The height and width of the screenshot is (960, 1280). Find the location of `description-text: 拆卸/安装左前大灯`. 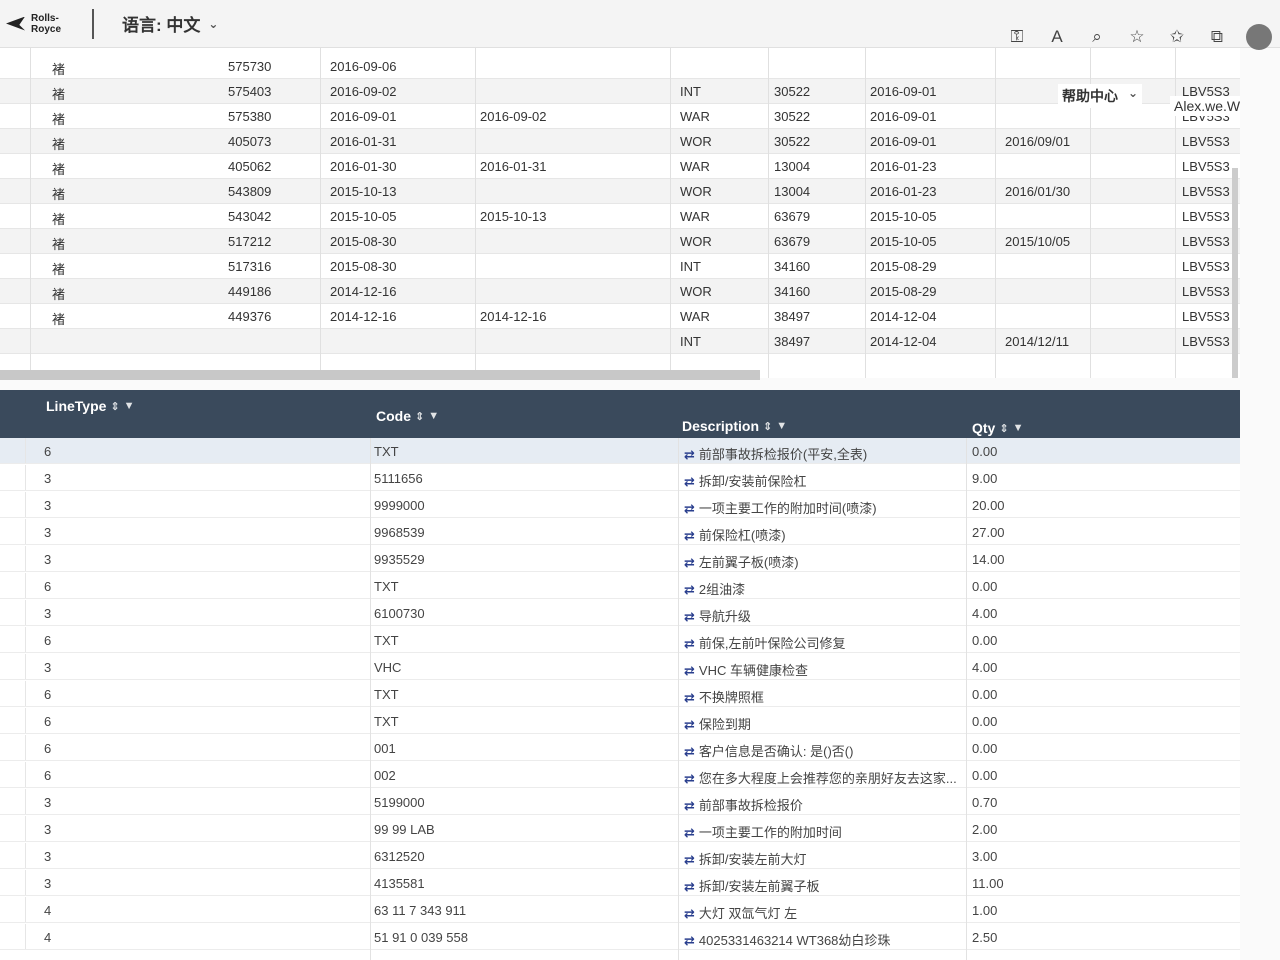

description-text: 拆卸/安装左前大灯 is located at coordinates (752, 859).